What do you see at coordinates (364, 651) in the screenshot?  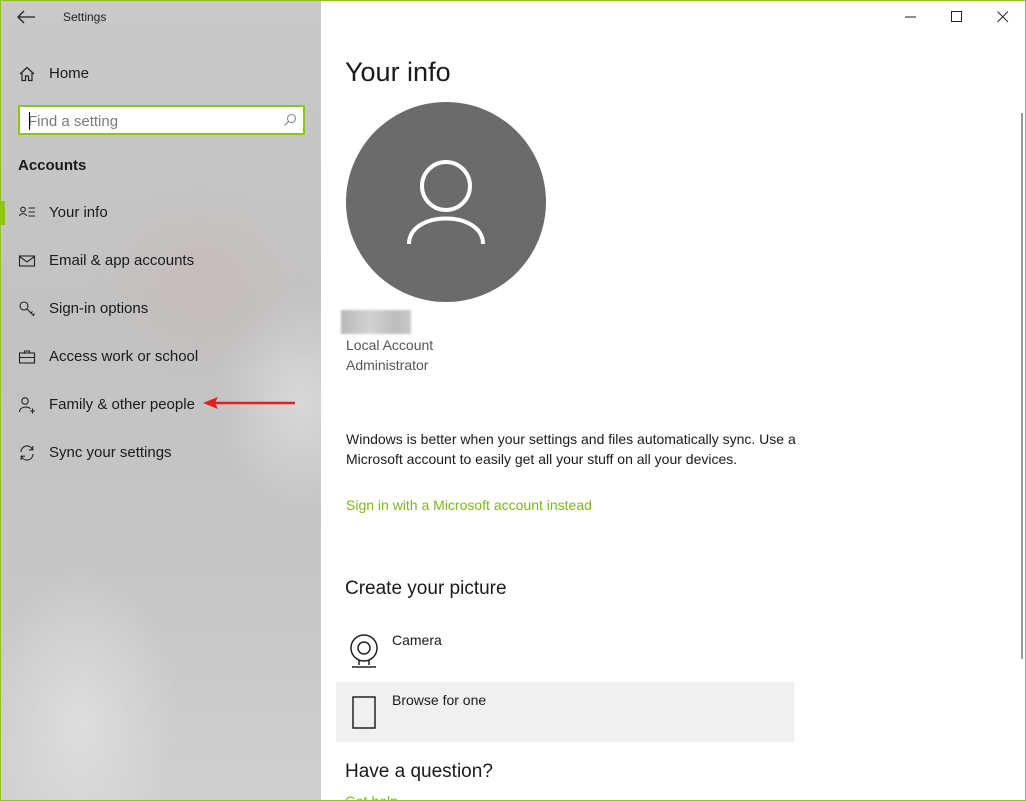 I see `camera-icon` at bounding box center [364, 651].